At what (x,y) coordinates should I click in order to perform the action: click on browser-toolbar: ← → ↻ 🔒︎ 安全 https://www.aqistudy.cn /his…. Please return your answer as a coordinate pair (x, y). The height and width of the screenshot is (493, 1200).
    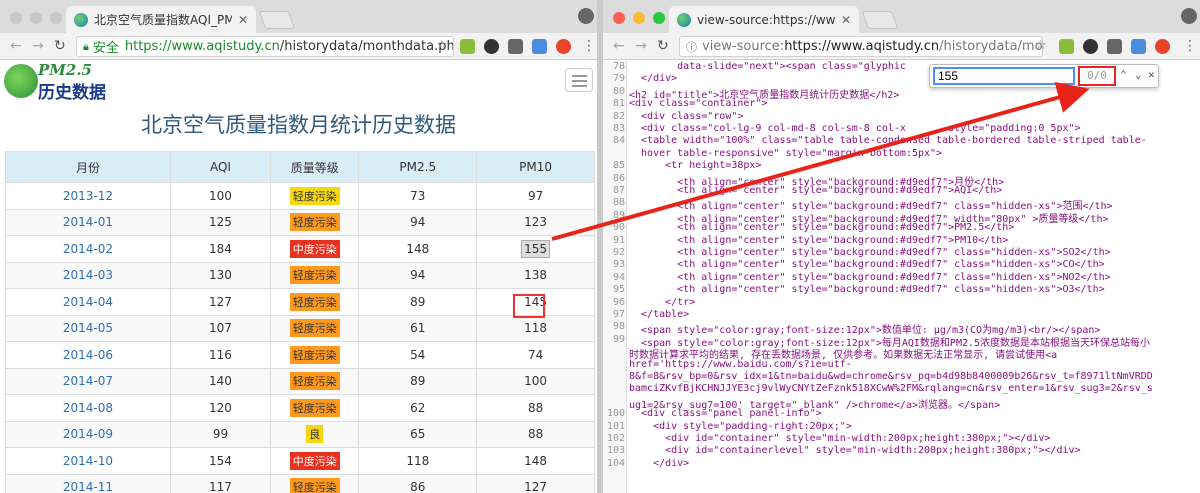
    Looking at the image, I should click on (298, 46).